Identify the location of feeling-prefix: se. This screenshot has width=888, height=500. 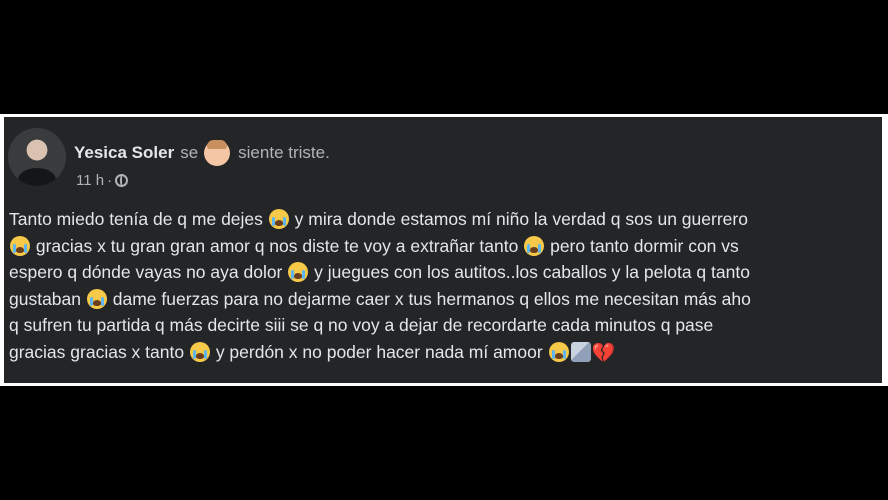
(189, 152).